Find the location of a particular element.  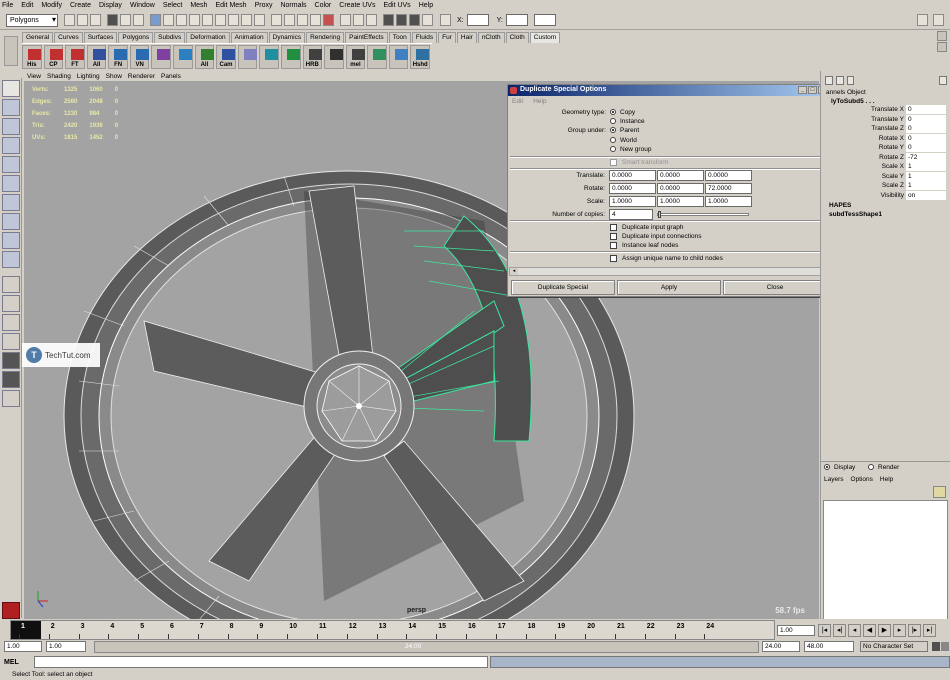

channel-box-tabs: annels Object is located at coordinates (885, 92).